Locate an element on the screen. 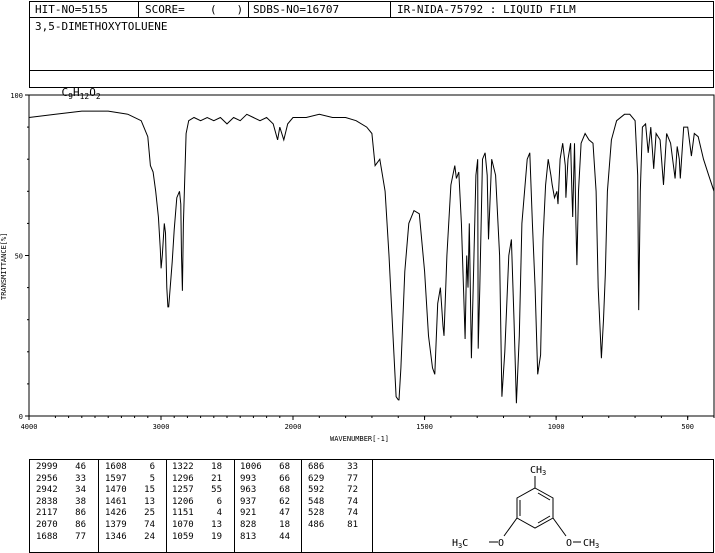  peak-row: 921 47 is located at coordinates (265, 514).